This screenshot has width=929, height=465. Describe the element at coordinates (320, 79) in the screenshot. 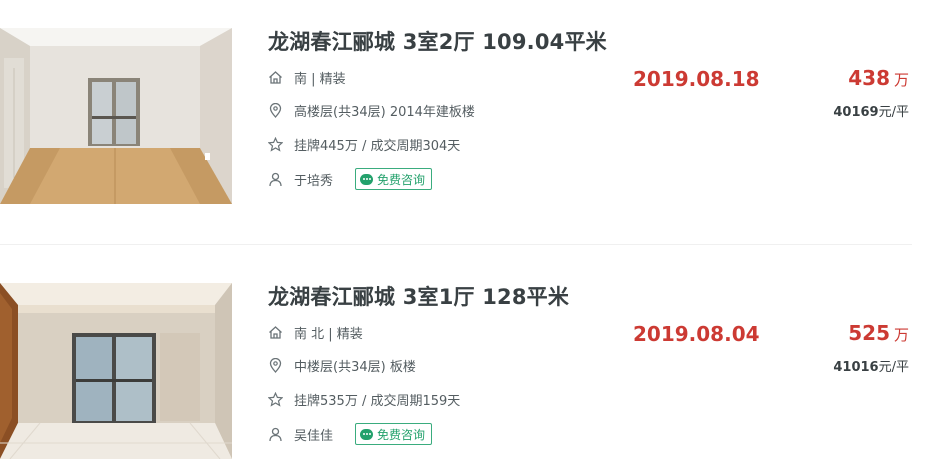

I see `house-info-text: 南 | 精装` at that location.